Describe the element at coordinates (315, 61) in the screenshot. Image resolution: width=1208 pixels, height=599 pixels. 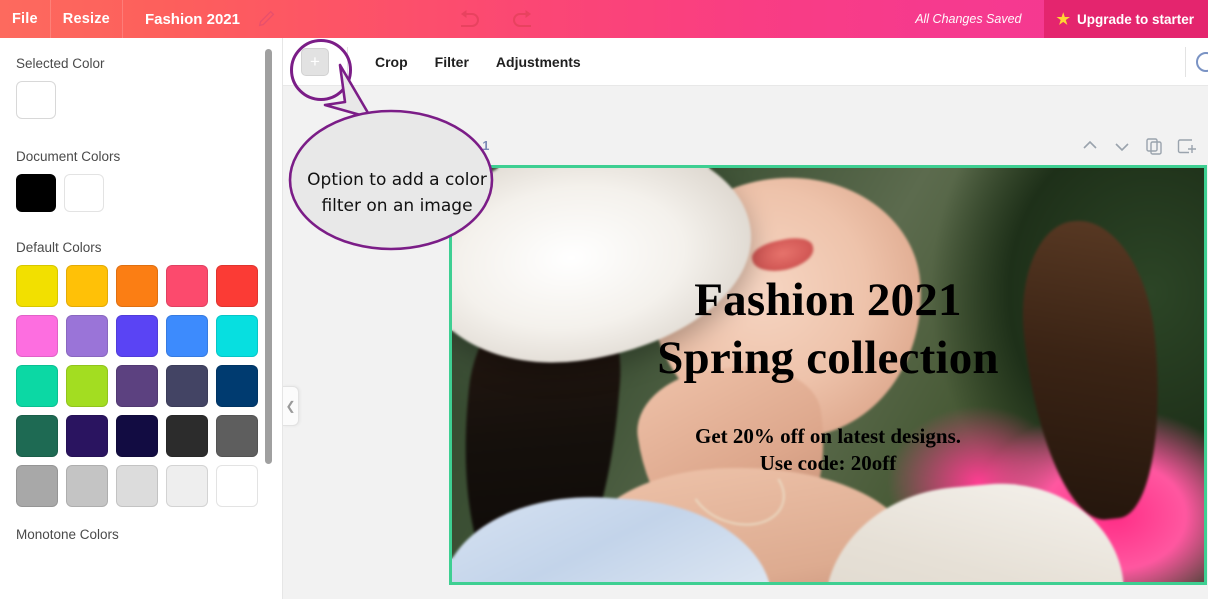
I see `add-color-filter-button: +` at that location.